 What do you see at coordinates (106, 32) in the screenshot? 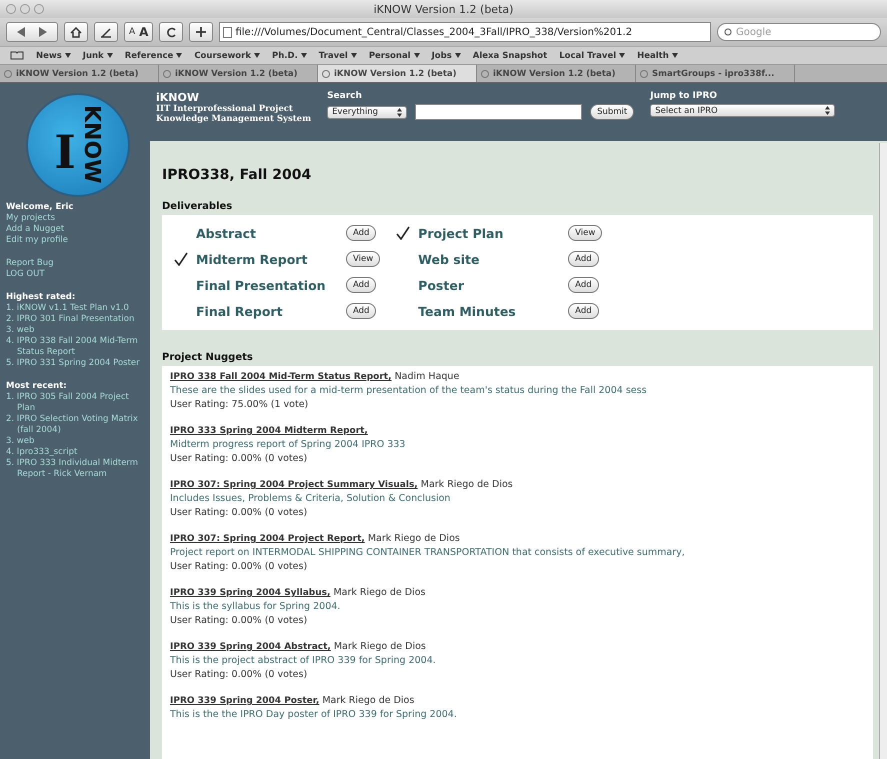
I see `edit-button` at bounding box center [106, 32].